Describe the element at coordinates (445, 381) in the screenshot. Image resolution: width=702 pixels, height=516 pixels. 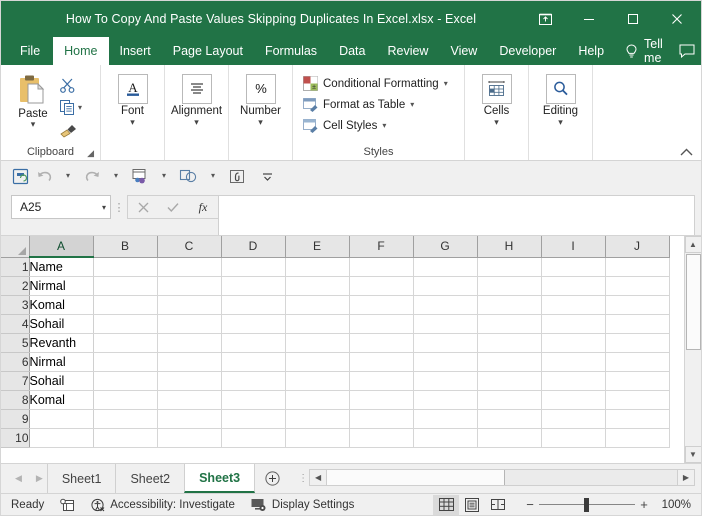
I see `cell-g7` at that location.